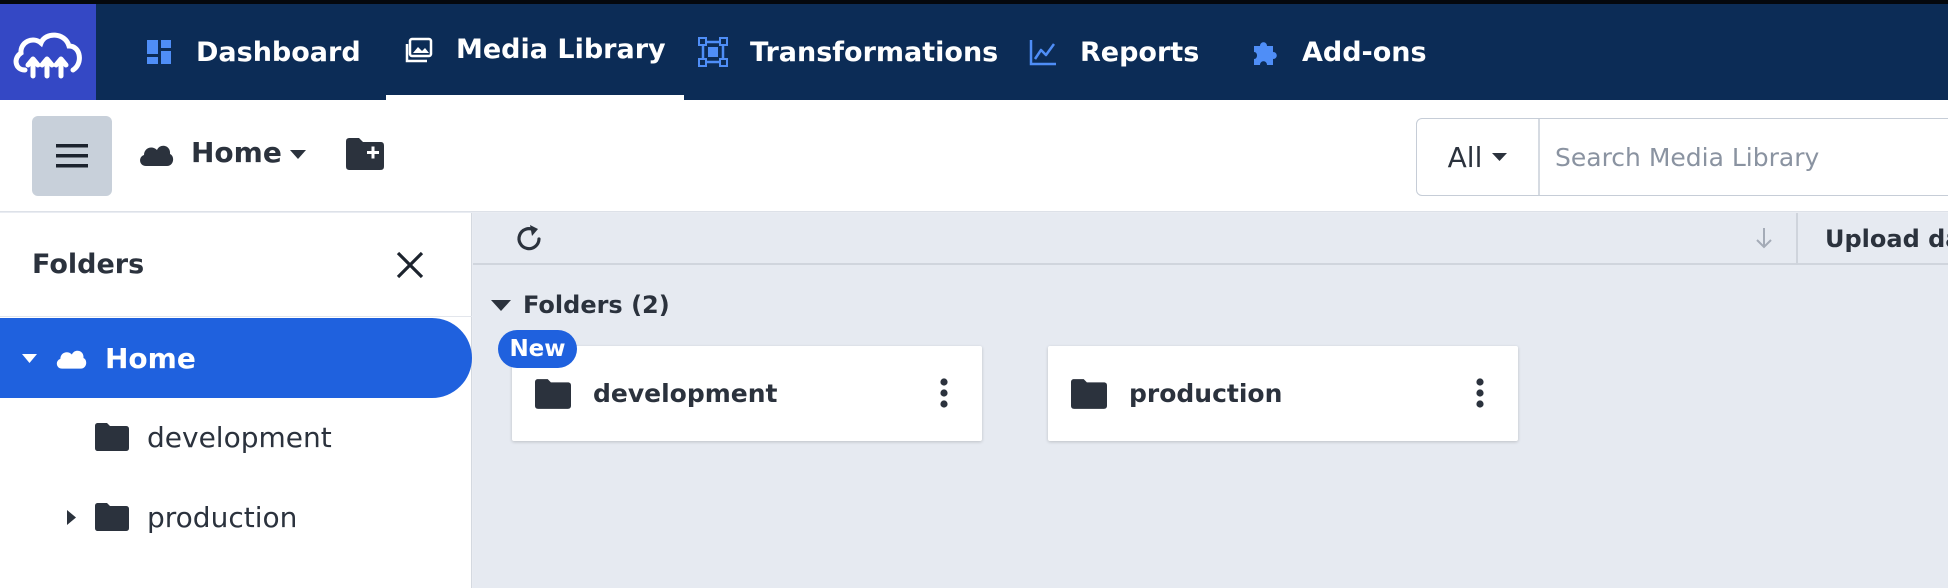  Describe the element at coordinates (874, 52) in the screenshot. I see `nav-transformations-label: Transformations` at that location.